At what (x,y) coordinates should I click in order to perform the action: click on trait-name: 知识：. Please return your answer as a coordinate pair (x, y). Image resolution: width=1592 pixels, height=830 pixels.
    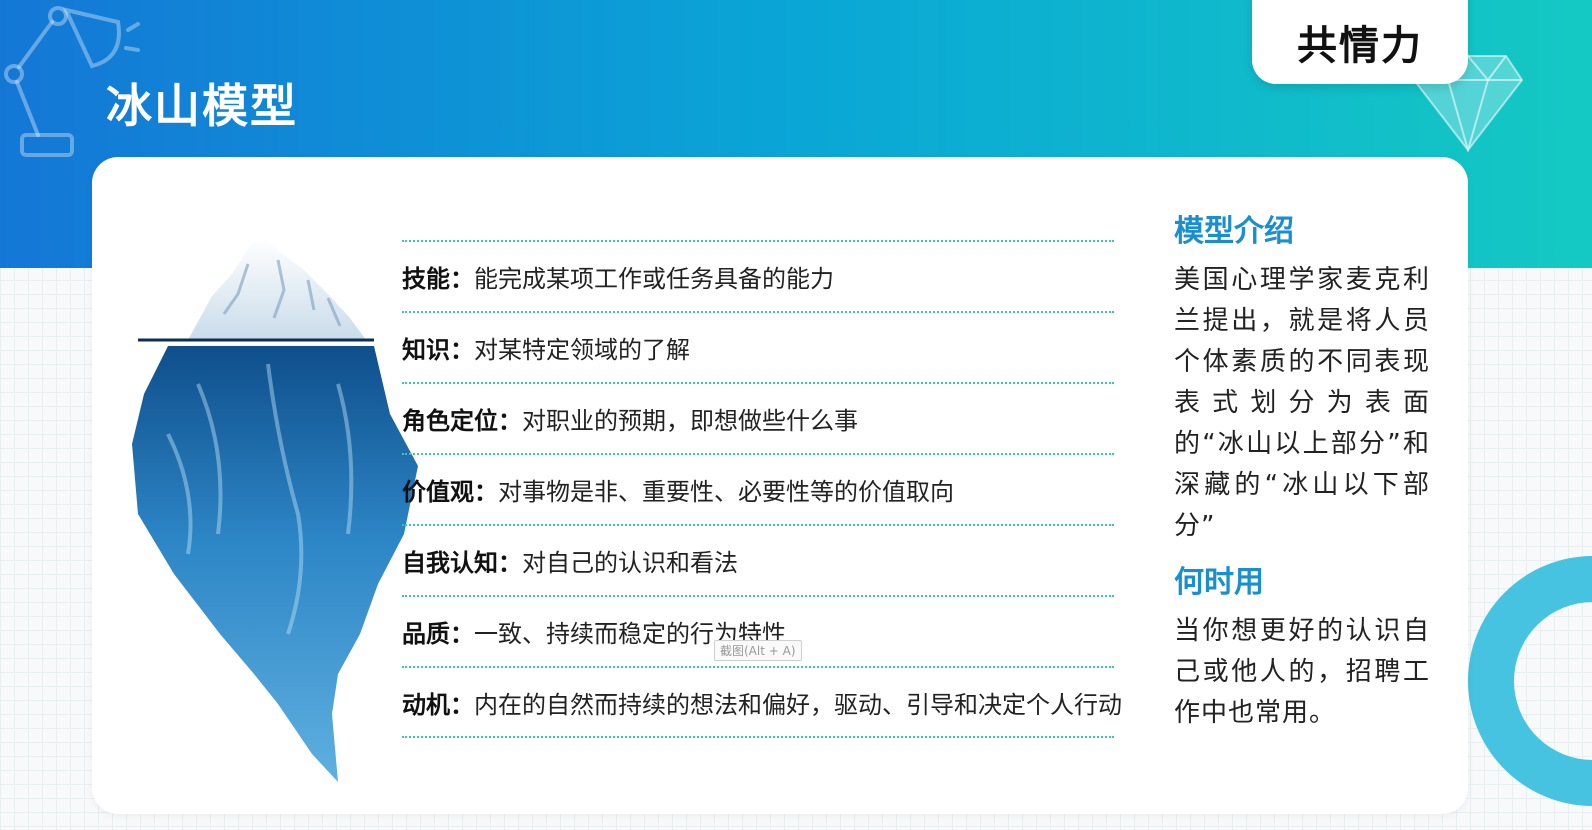
    Looking at the image, I should click on (438, 350).